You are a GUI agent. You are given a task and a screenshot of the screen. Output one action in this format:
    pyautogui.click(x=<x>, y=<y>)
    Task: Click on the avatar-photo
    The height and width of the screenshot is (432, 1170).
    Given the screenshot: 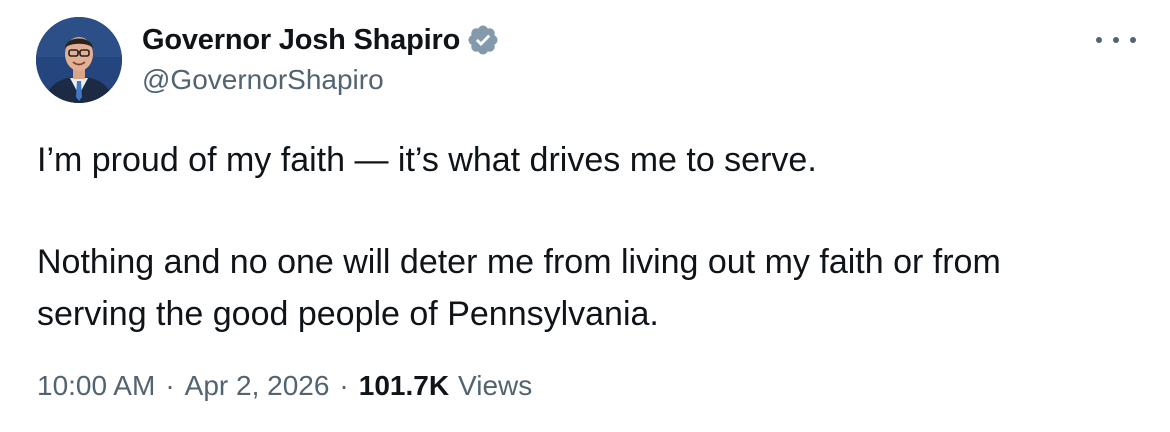 What is the action you would take?
    pyautogui.click(x=79, y=60)
    